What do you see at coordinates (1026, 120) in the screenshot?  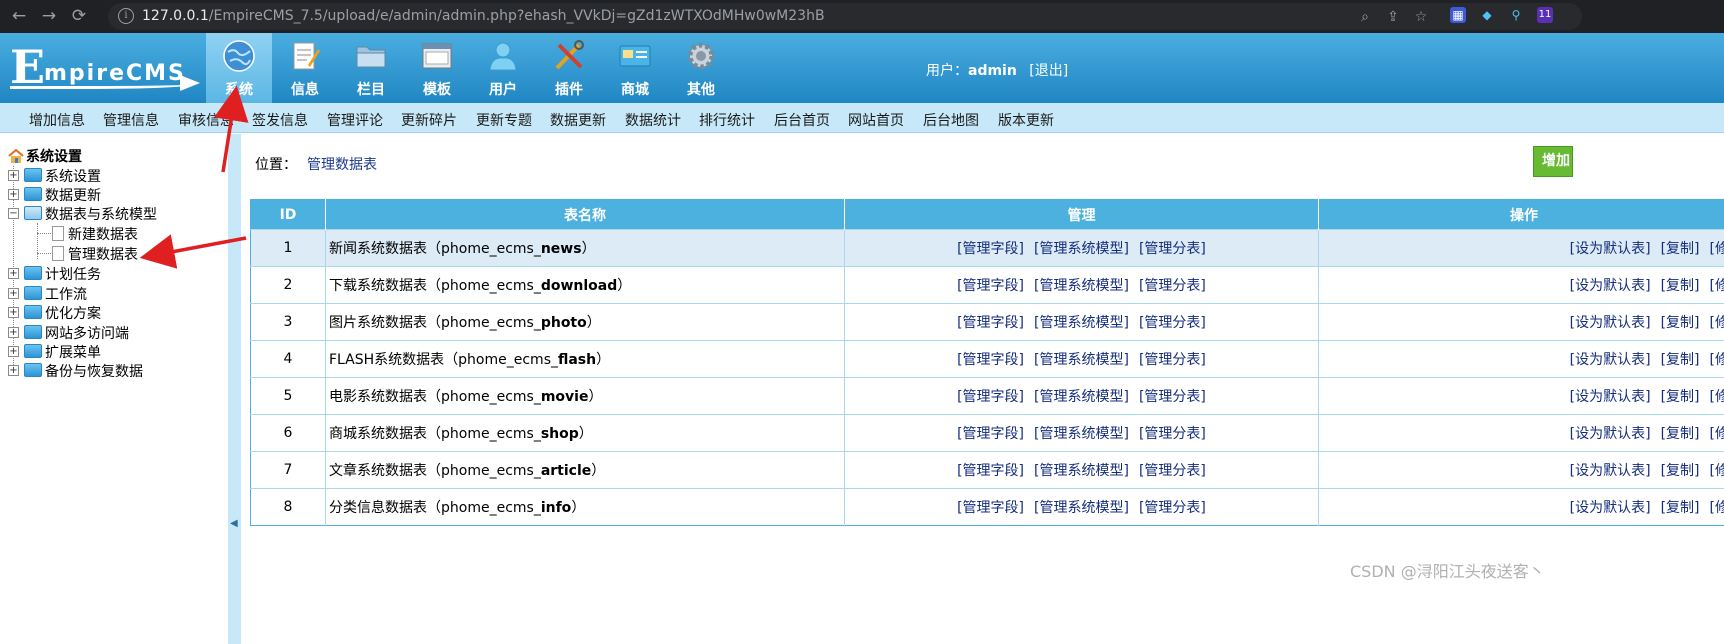 I see `submenu-item: 版本更新` at bounding box center [1026, 120].